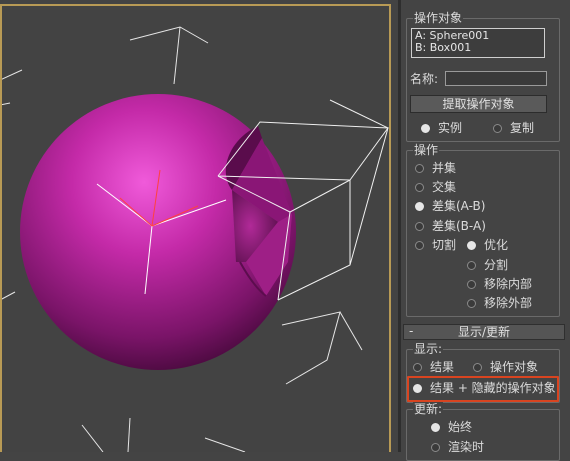 The height and width of the screenshot is (461, 570). What do you see at coordinates (411, 331) in the screenshot?
I see `collapse-toggle-icon: -` at bounding box center [411, 331].